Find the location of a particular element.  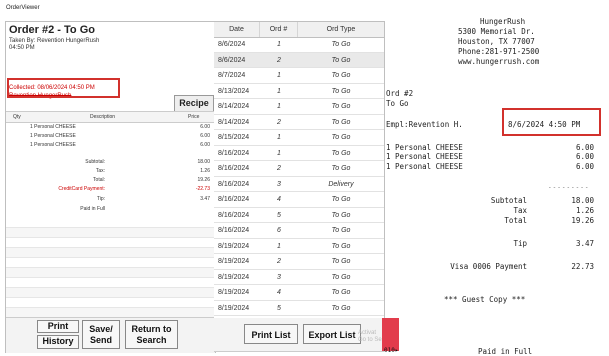

datetime-highlight-box is located at coordinates (551, 122).